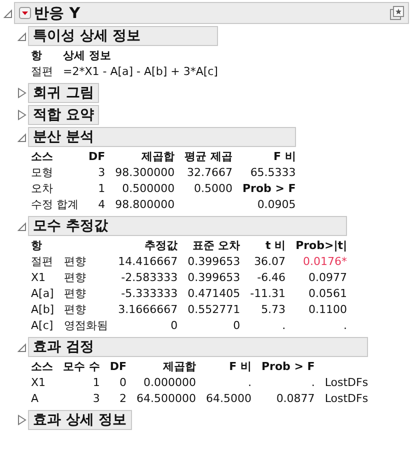  I want to click on table-cell: 2, so click(123, 398).